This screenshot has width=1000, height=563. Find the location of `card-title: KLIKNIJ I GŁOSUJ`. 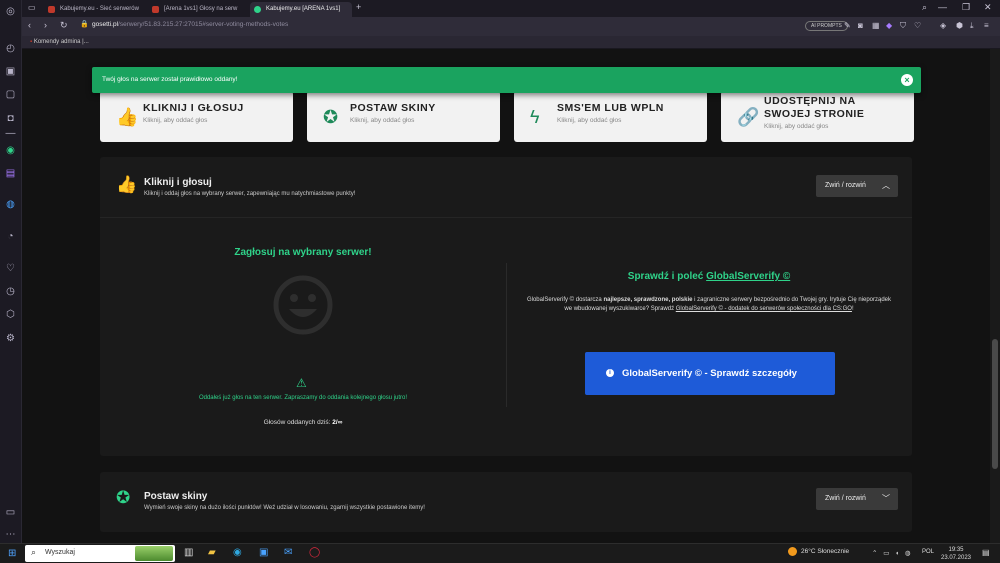

card-title: KLIKNIJ I GŁOSUJ is located at coordinates (193, 108).